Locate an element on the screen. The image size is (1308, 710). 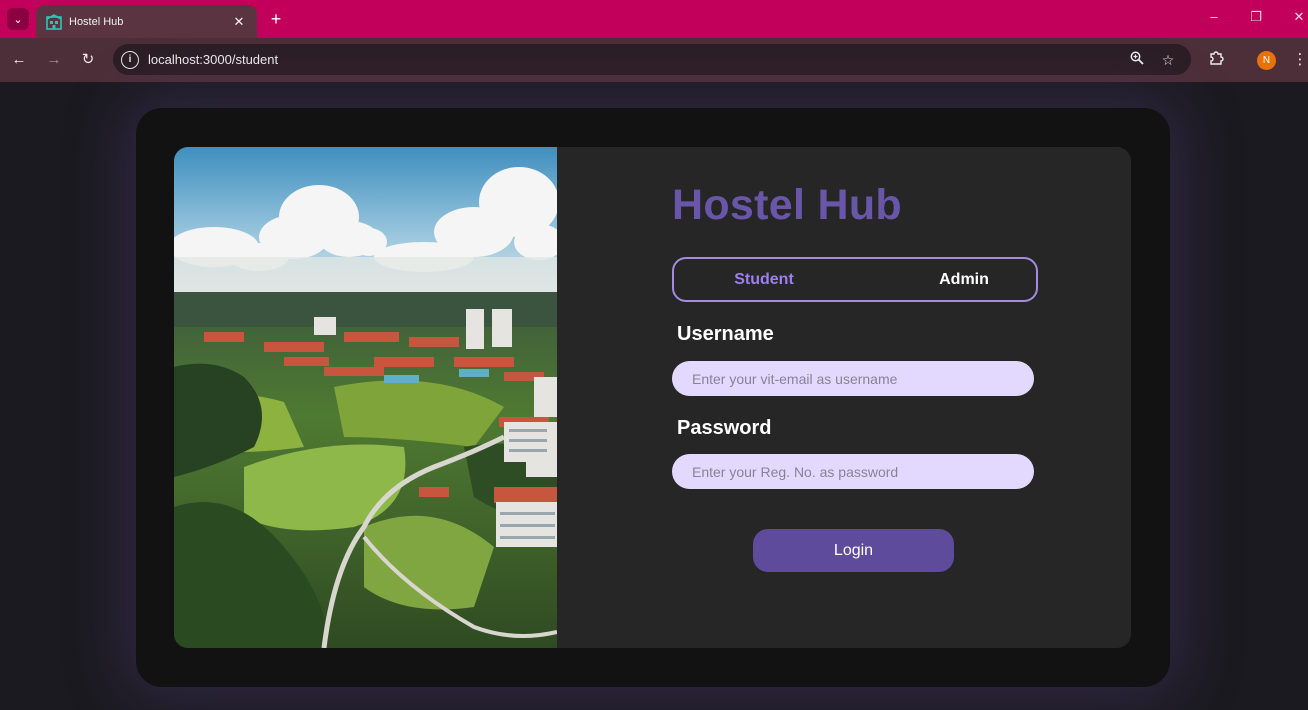
password-input is located at coordinates (853, 471).